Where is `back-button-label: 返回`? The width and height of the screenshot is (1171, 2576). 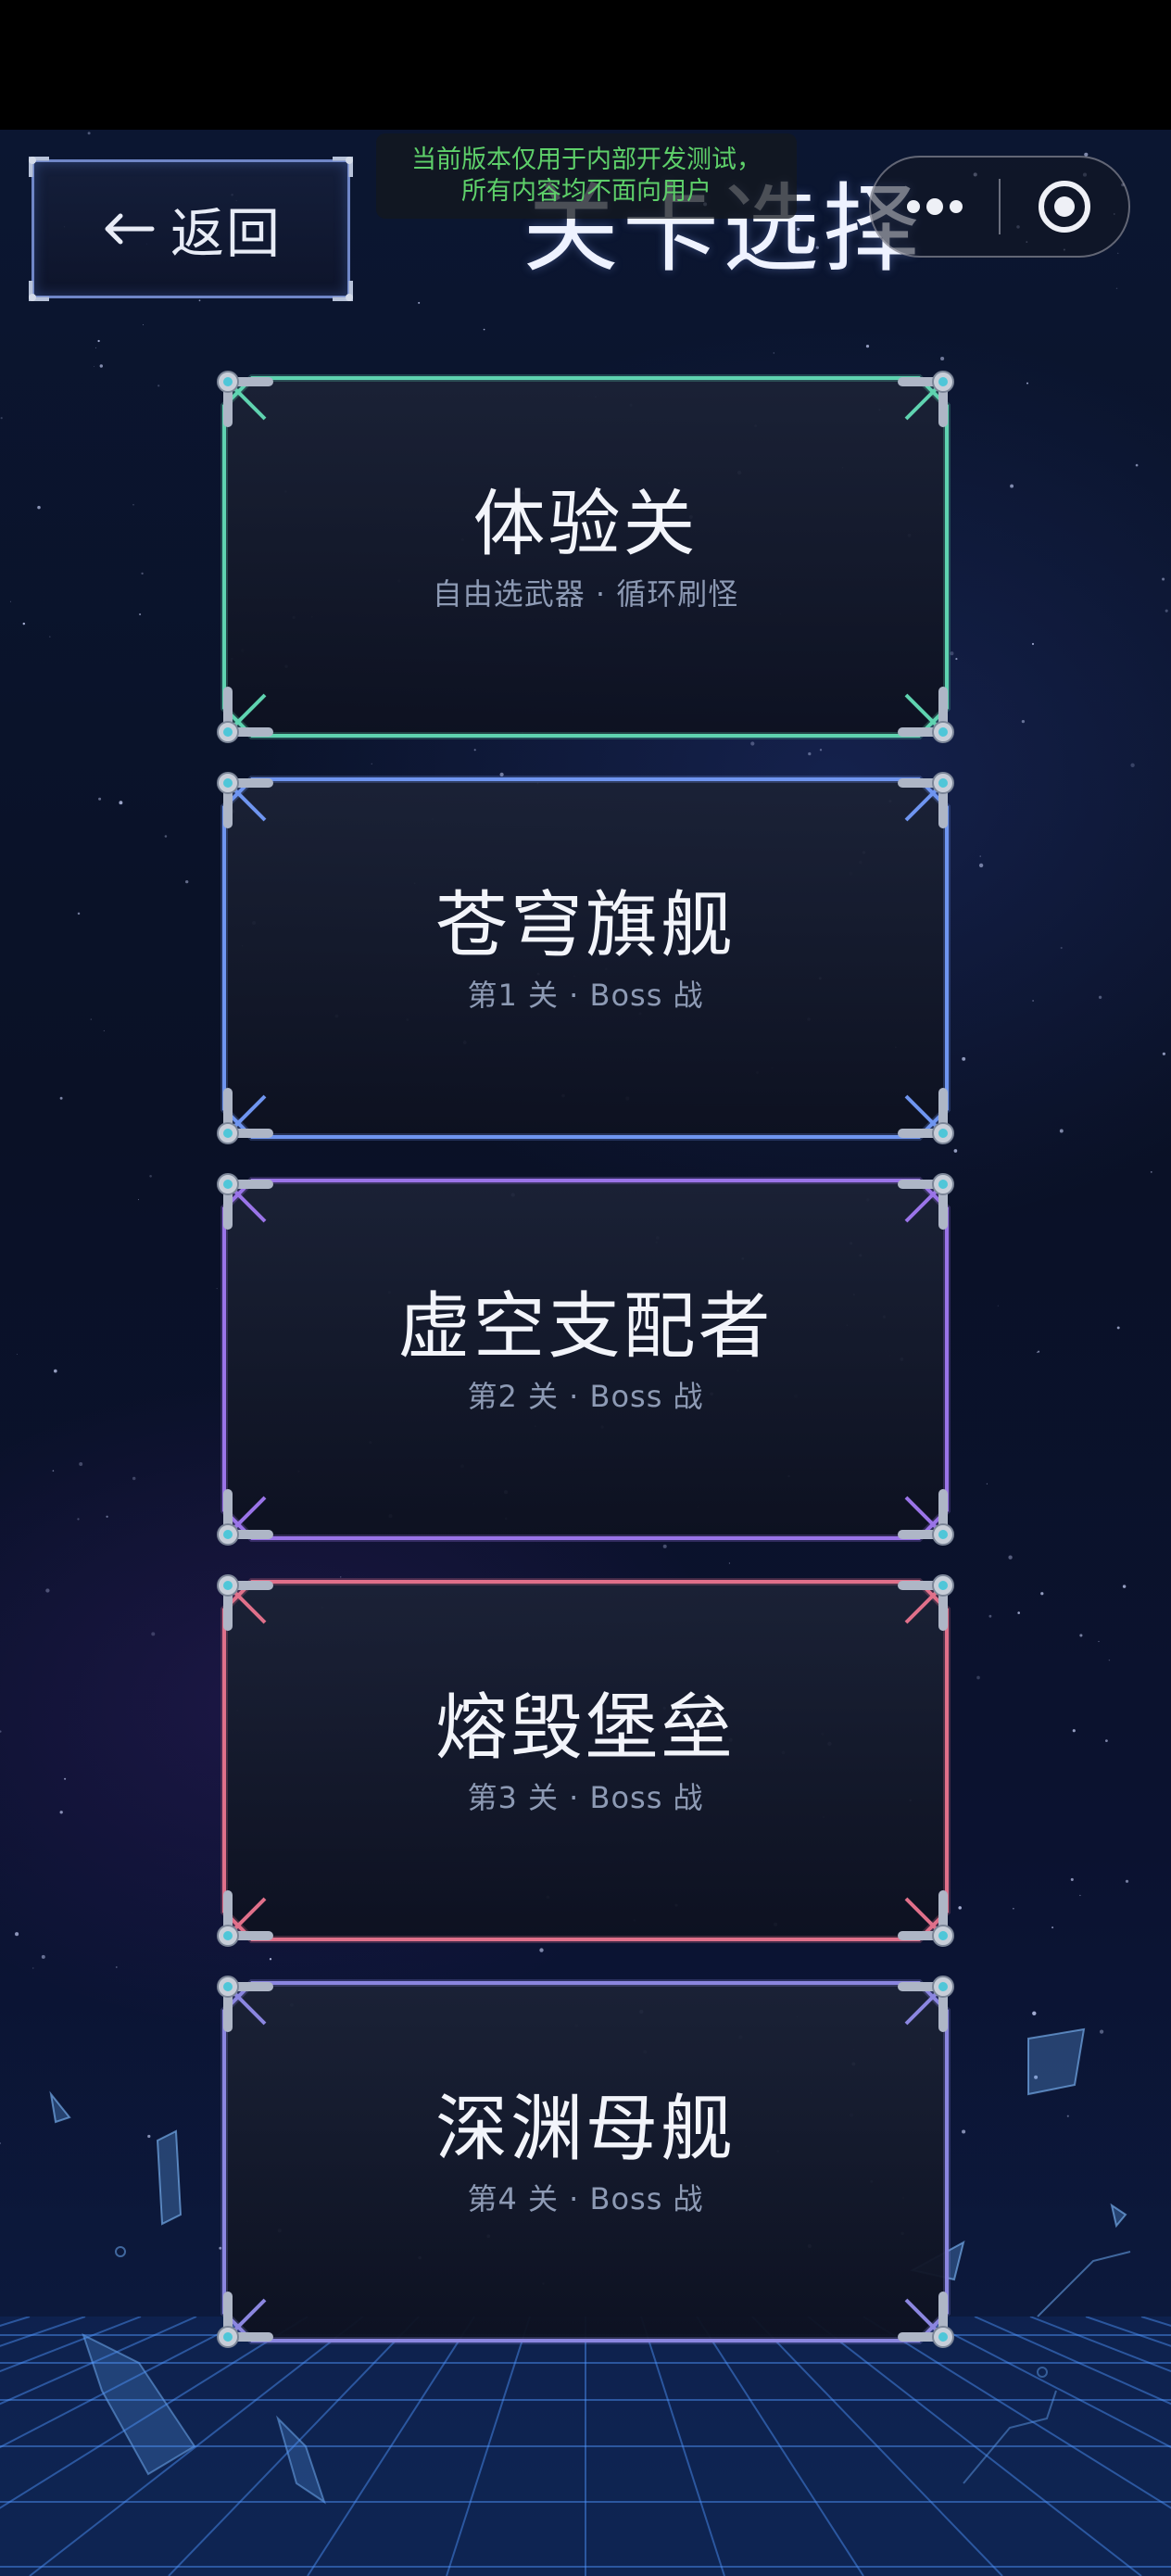 back-button-label: 返回 is located at coordinates (226, 234).